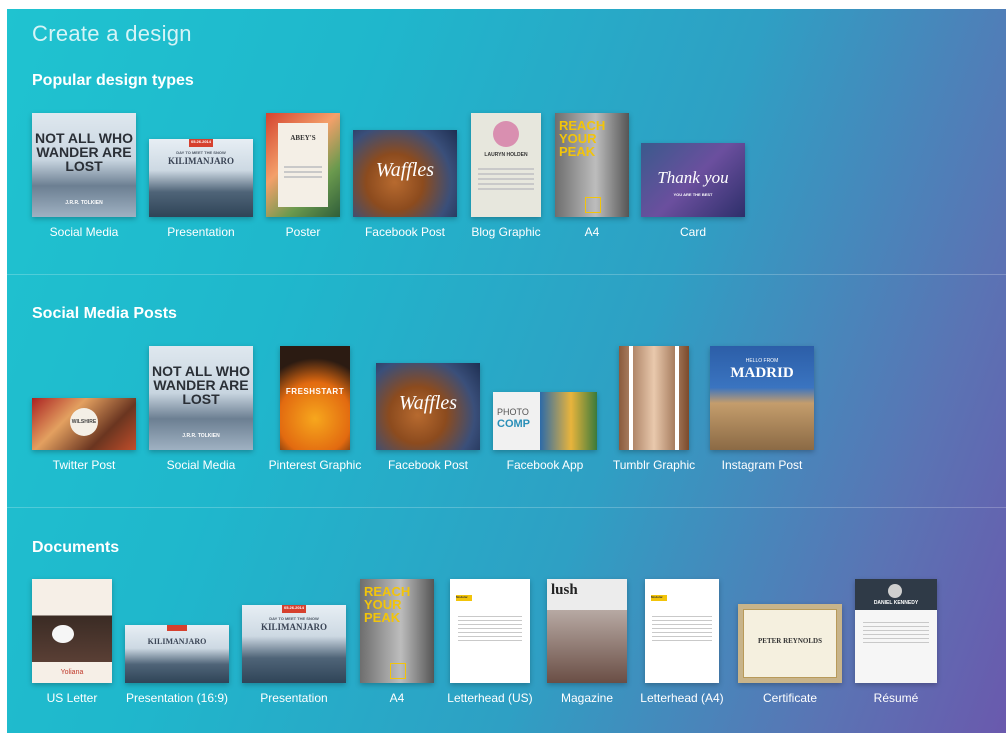  Describe the element at coordinates (762, 465) in the screenshot. I see `design-card-label: Instagram Post` at that location.